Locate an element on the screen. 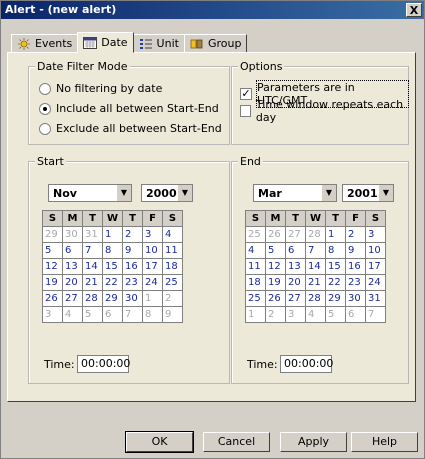 This screenshot has height=459, width=425. calendar-day-outside-month: 8 is located at coordinates (152, 314).